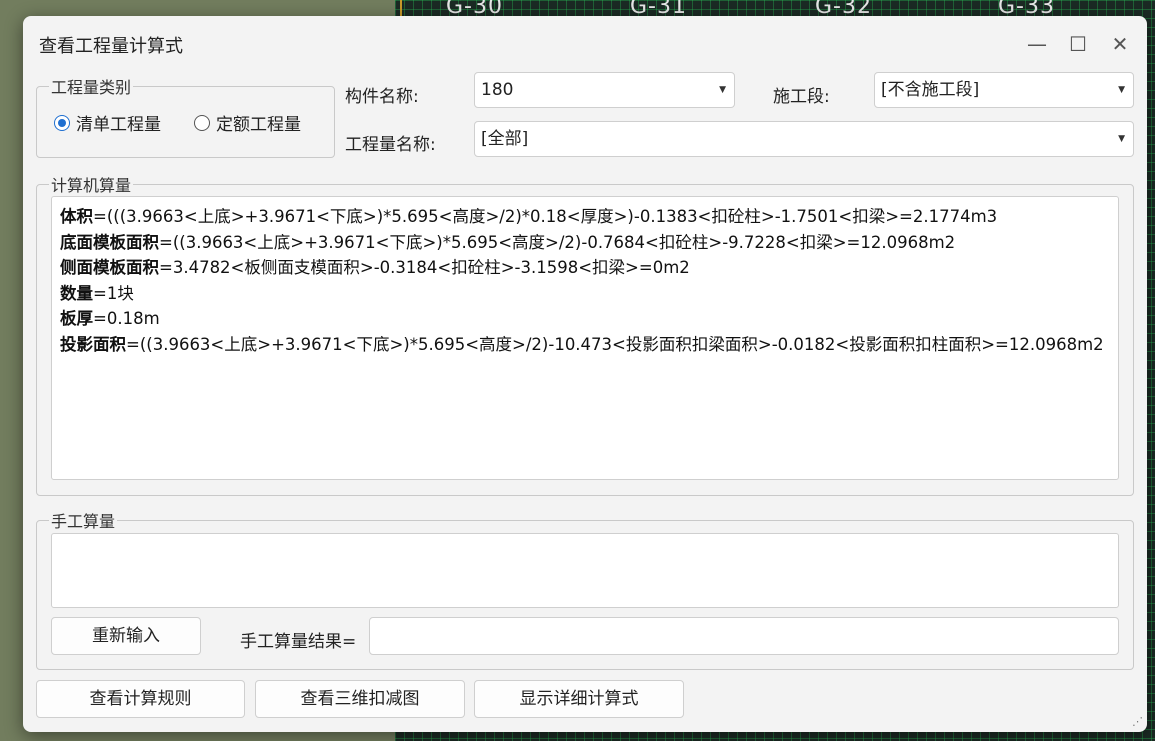 Image resolution: width=1155 pixels, height=741 pixels. What do you see at coordinates (744, 636) in the screenshot?
I see `manual-result-input` at bounding box center [744, 636].